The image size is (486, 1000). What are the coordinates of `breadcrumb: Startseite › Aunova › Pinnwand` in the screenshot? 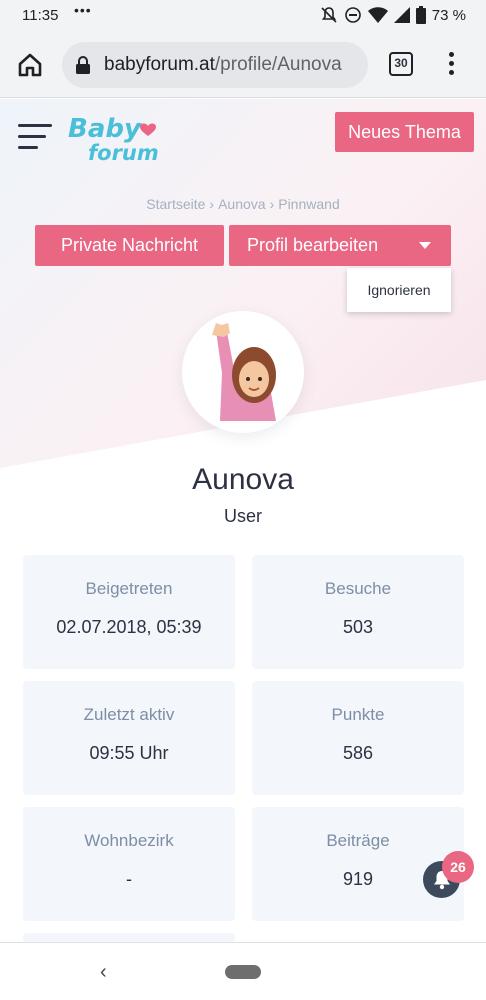 It's located at (243, 204).